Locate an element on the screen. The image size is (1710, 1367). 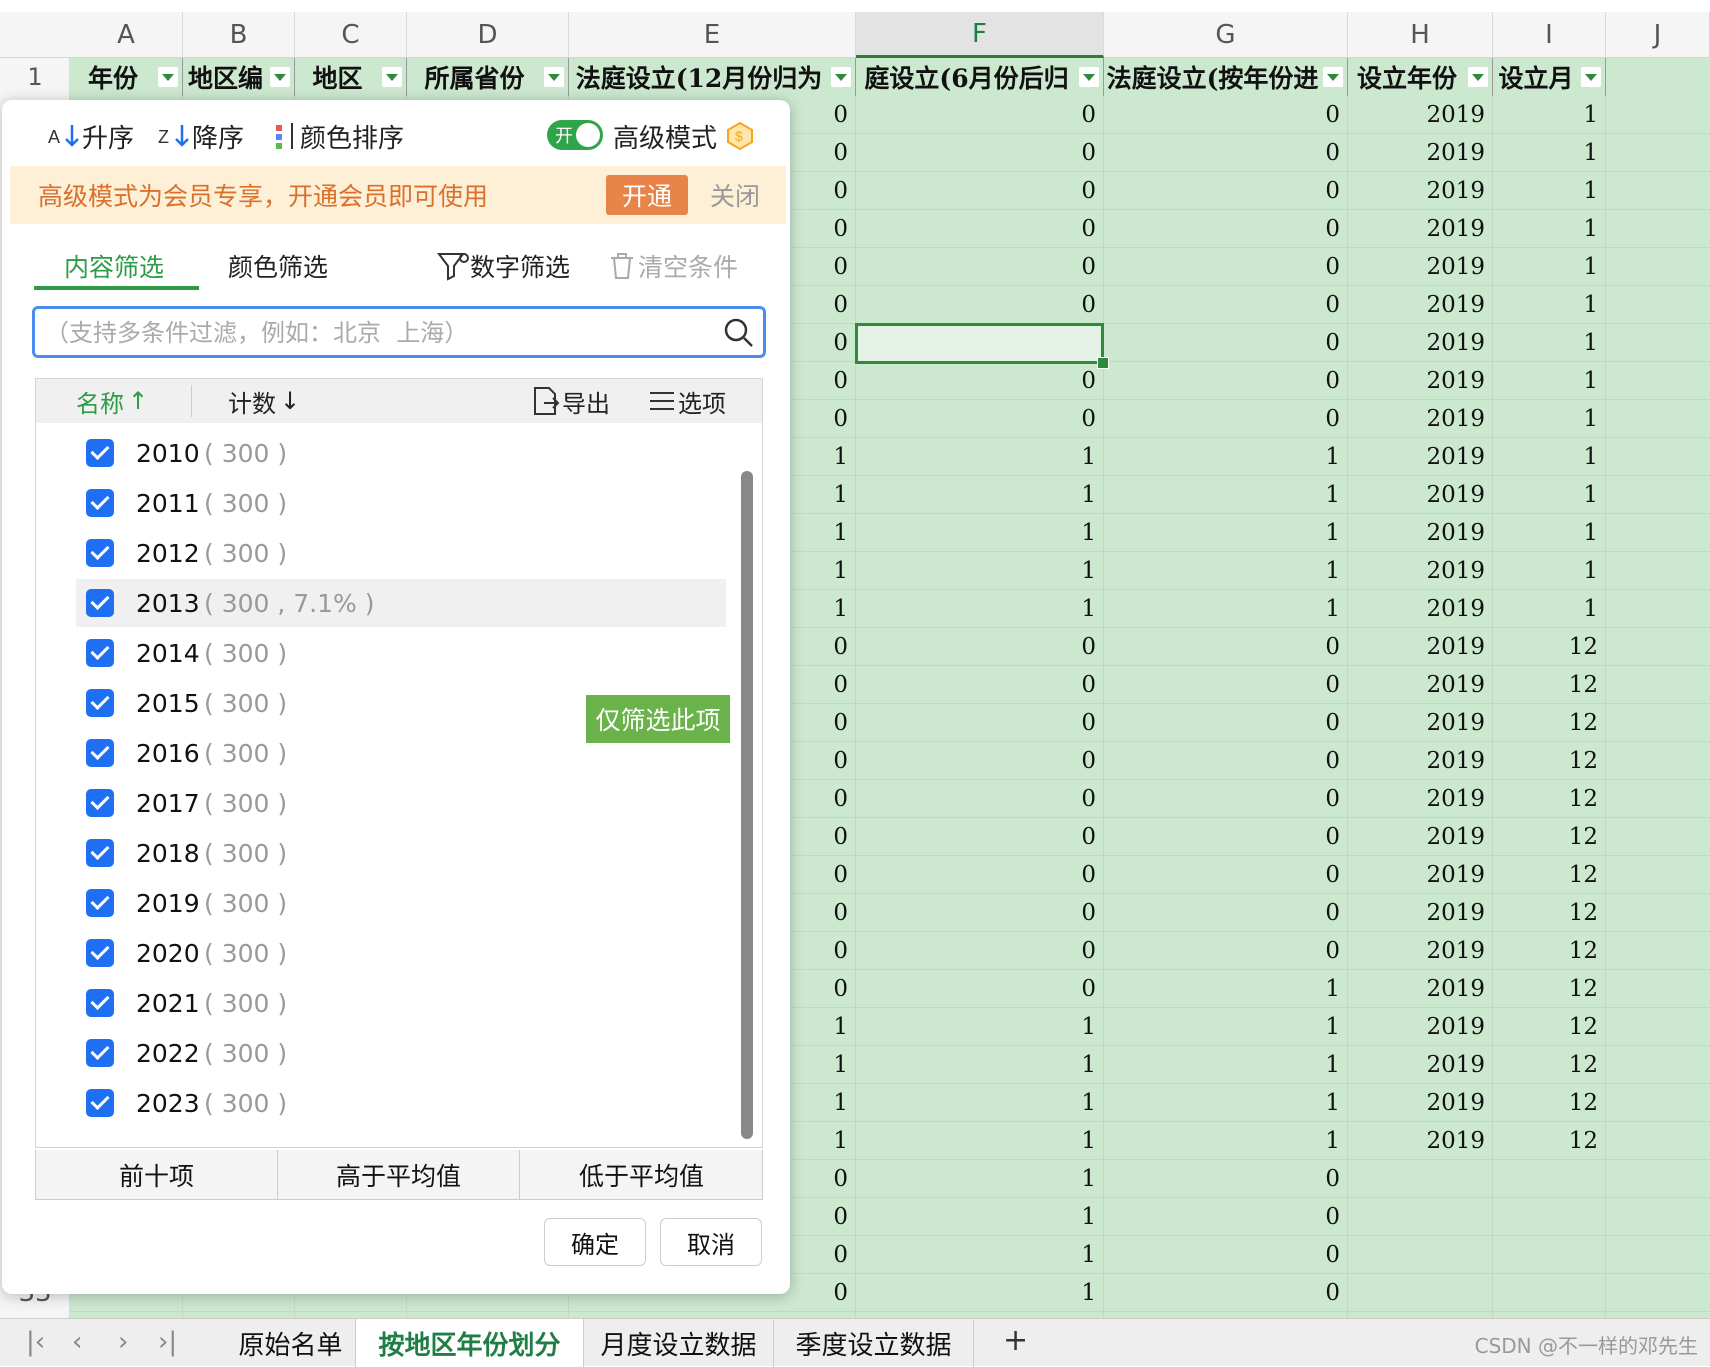
below-average-button: 低于平均值 is located at coordinates (641, 1175).